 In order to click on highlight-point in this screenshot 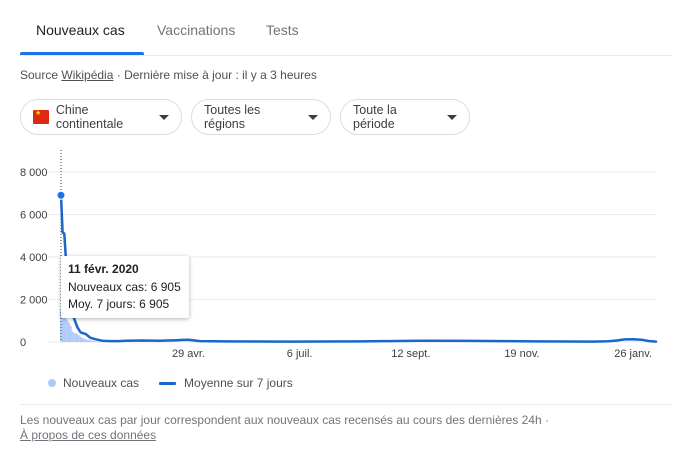, I will do `click(61, 195)`.